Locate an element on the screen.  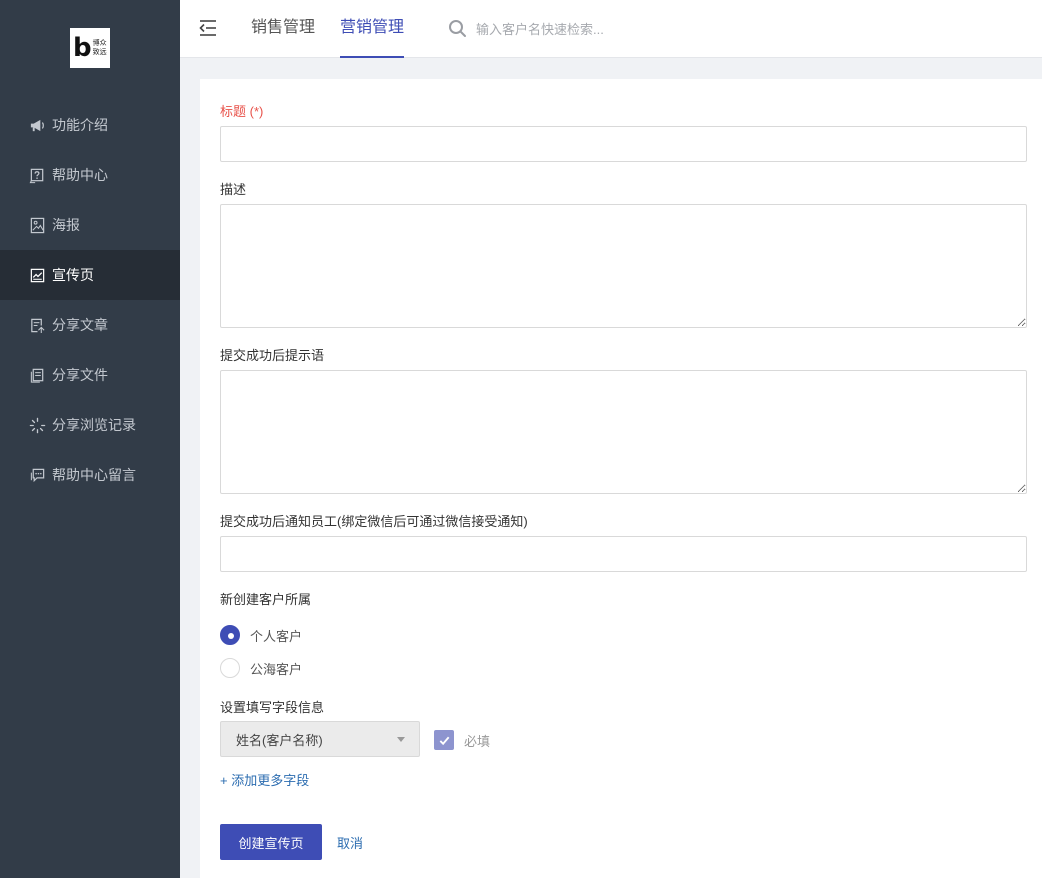
success-message-label: 提交成功后提示语 is located at coordinates (272, 355).